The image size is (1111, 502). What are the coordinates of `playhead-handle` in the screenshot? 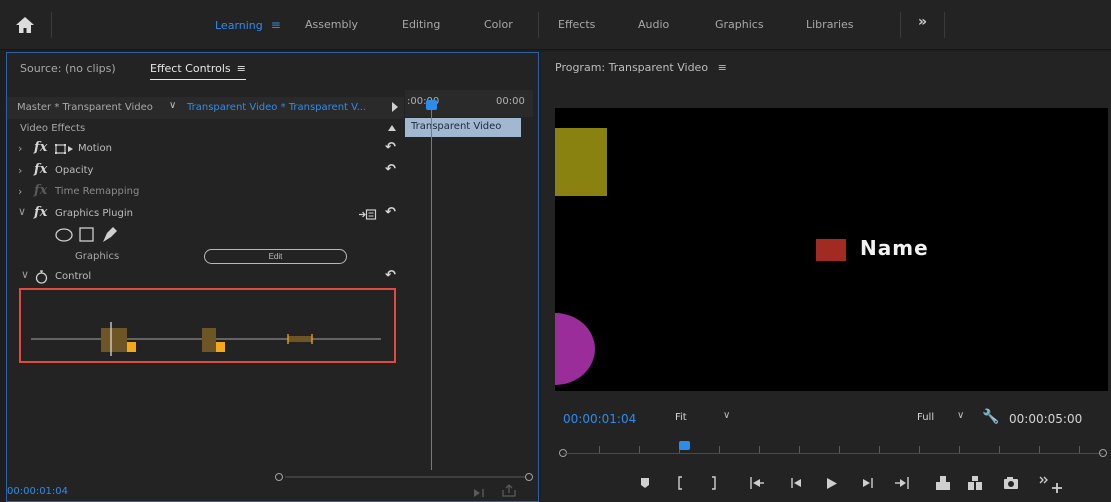 It's located at (684, 445).